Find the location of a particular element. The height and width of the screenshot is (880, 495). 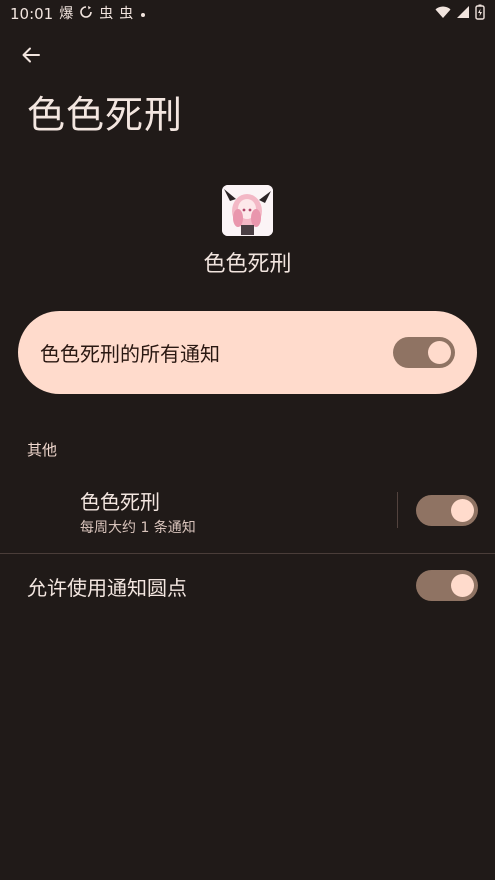

channel-toggle is located at coordinates (447, 510).